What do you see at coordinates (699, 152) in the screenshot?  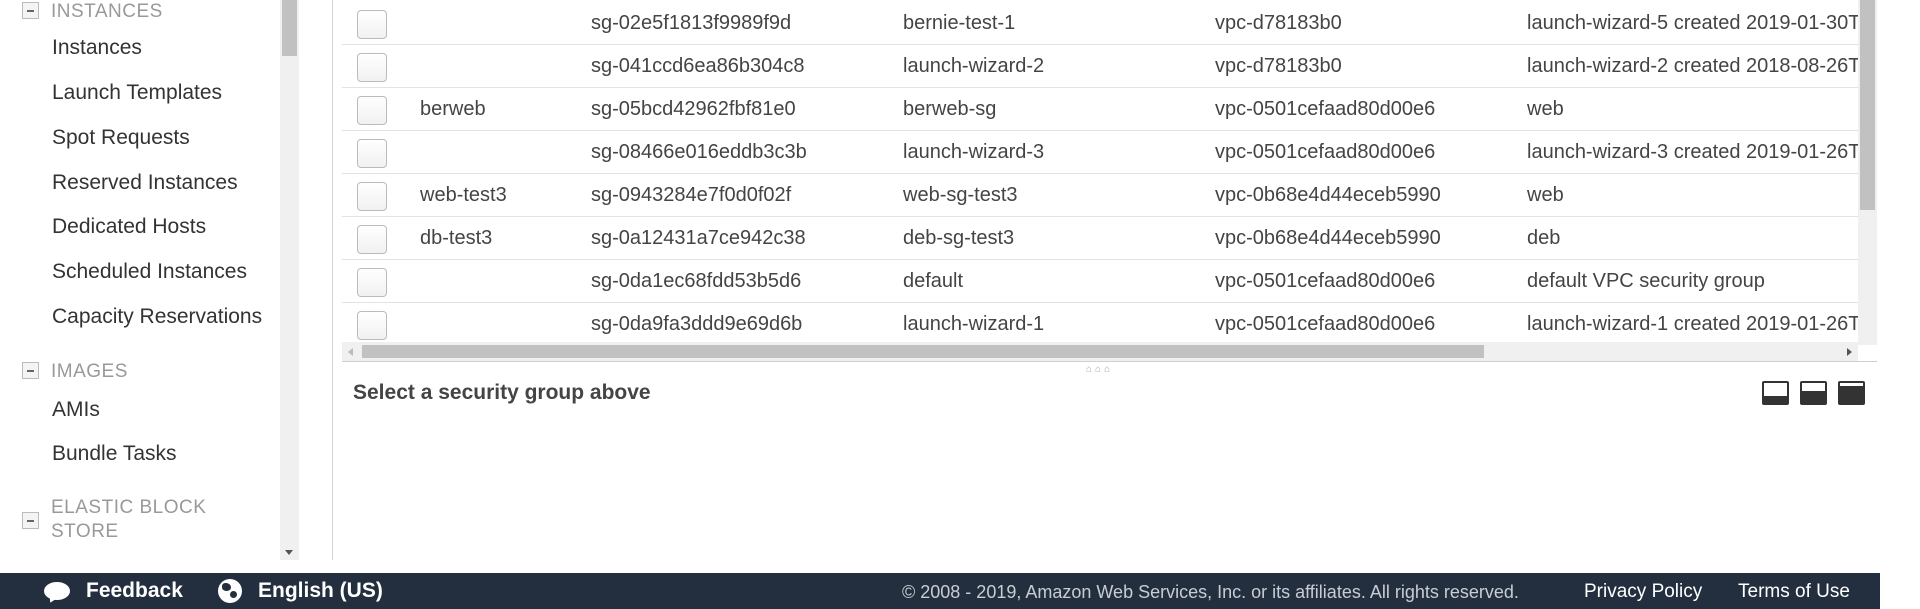 I see `cell-group-id: sg-08466e016eddb3c3b` at bounding box center [699, 152].